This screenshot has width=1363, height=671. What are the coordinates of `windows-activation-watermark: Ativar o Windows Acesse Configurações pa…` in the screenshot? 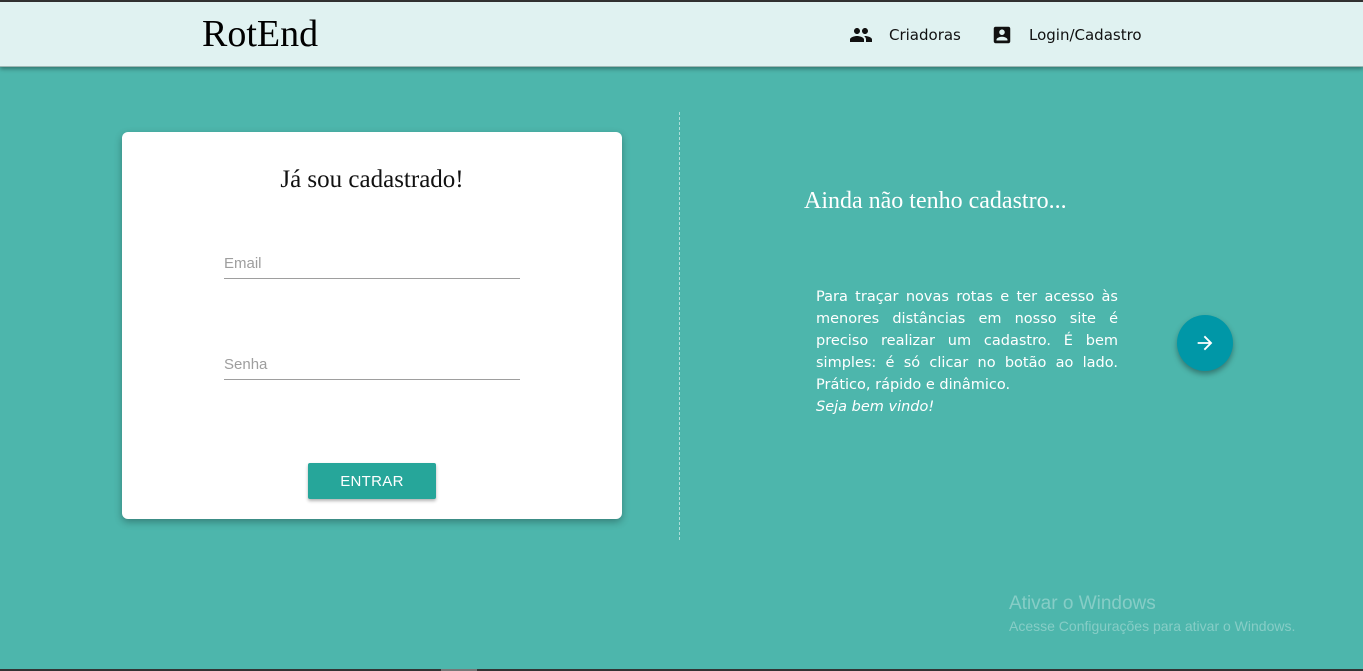 It's located at (1152, 615).